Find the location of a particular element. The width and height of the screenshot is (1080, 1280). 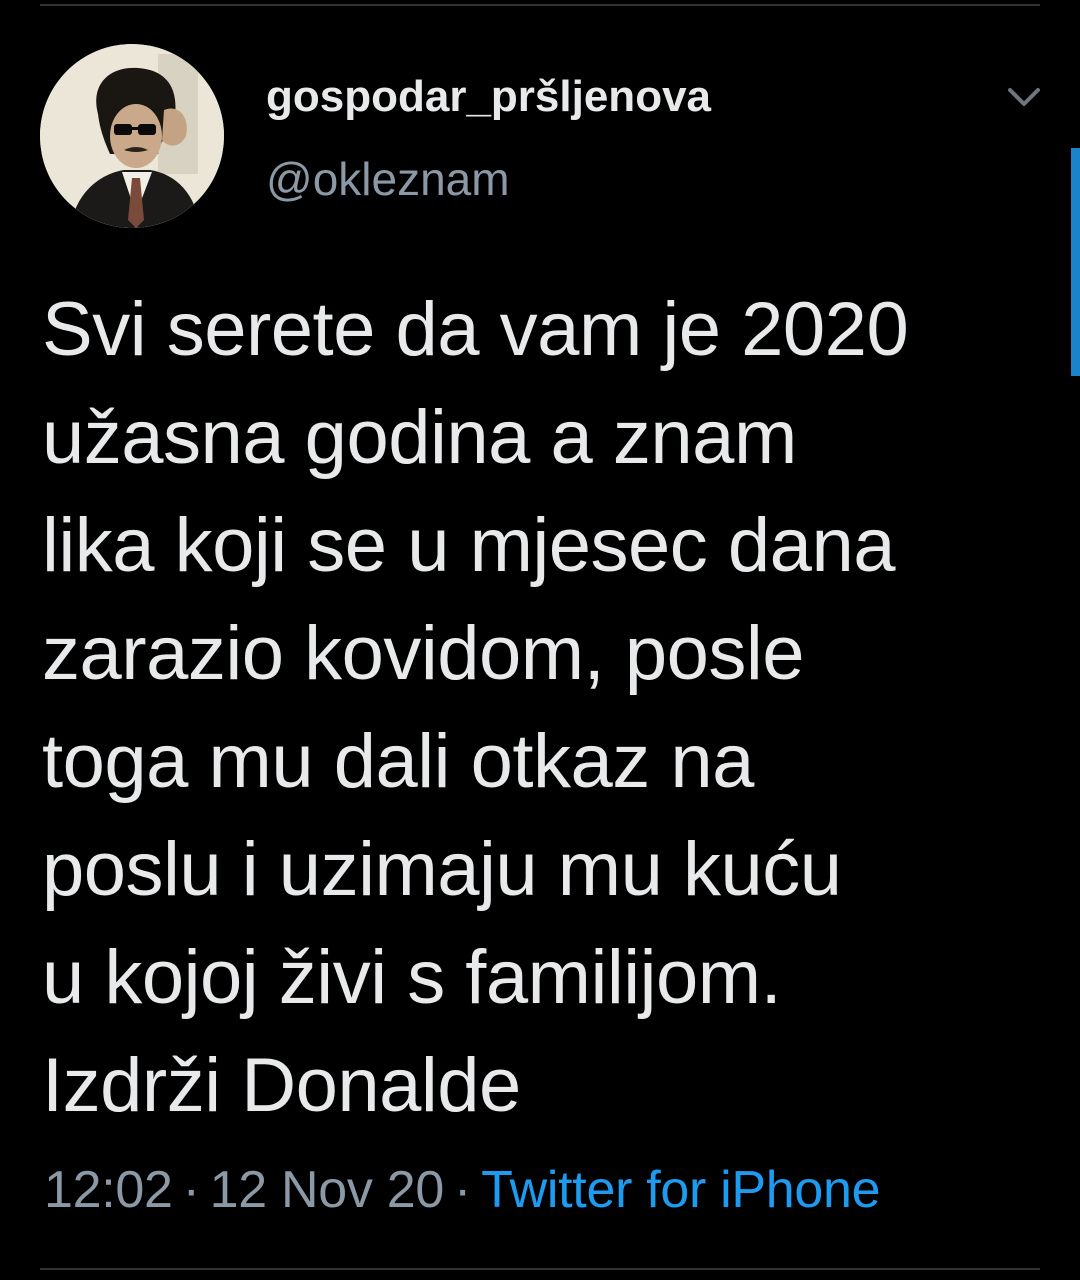

avatar-image is located at coordinates (132, 136).